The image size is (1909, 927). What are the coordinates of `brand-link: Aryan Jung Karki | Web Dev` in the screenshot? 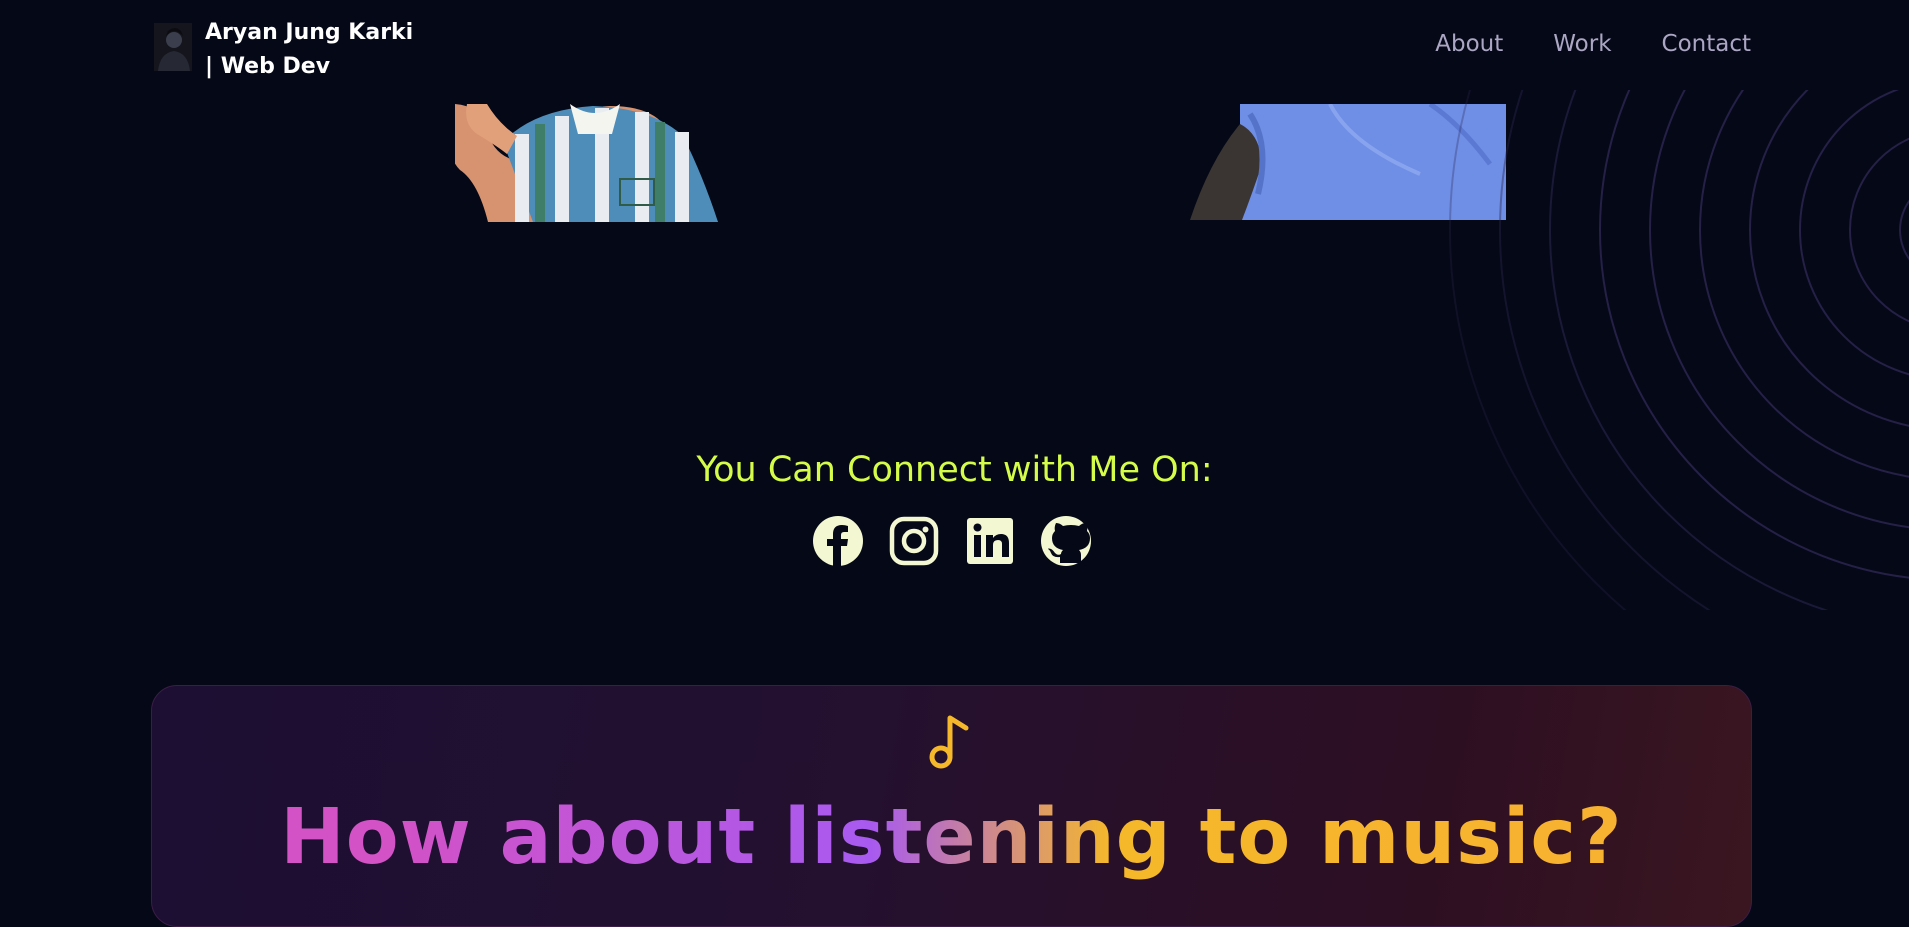 It's located at (289, 50).